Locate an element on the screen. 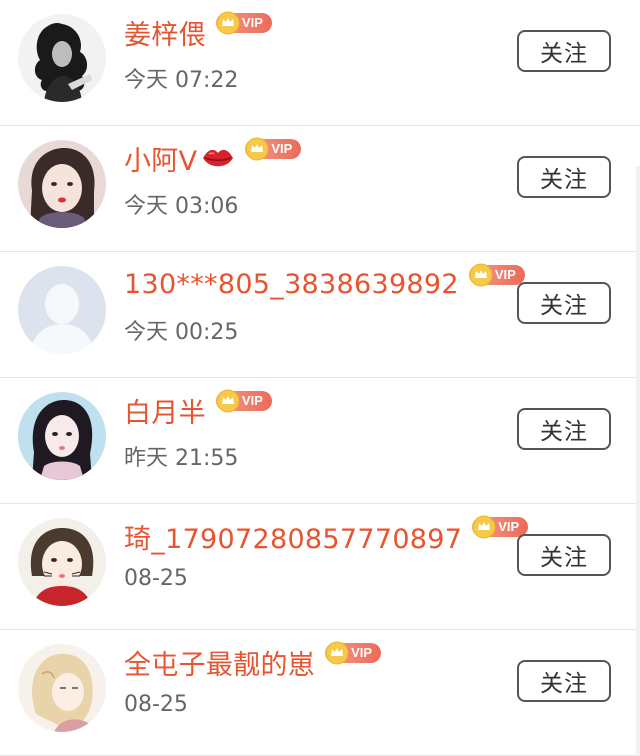  user-name-line: 姜梓偎 VIP is located at coordinates (198, 32).